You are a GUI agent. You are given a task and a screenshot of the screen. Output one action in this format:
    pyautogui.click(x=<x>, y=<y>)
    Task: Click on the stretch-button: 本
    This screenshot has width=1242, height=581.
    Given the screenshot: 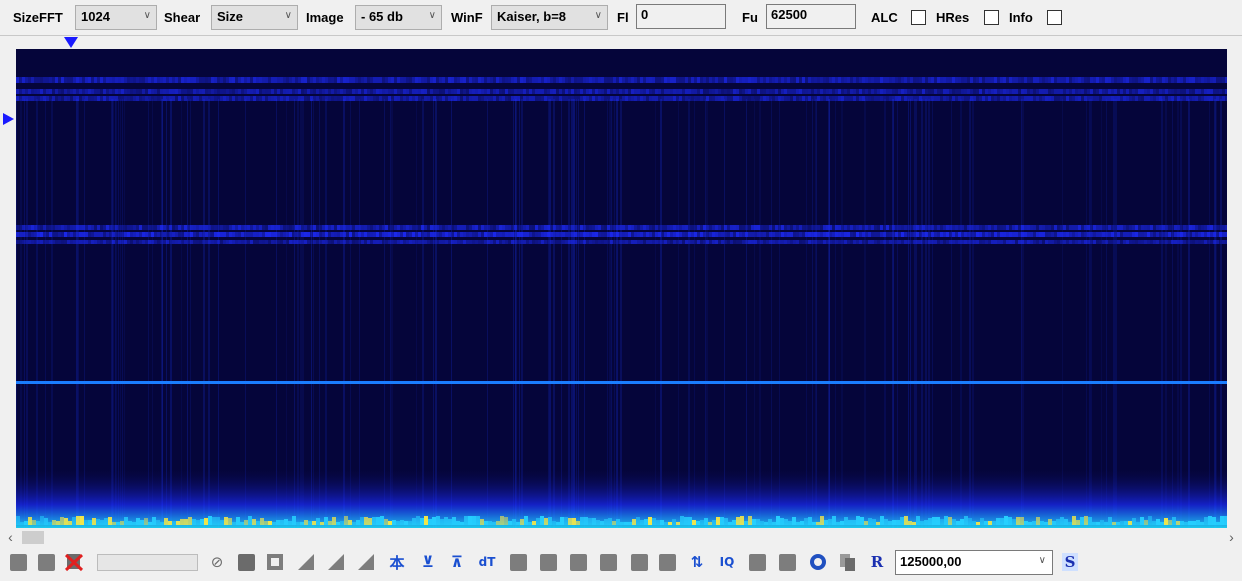 What is the action you would take?
    pyautogui.click(x=397, y=562)
    